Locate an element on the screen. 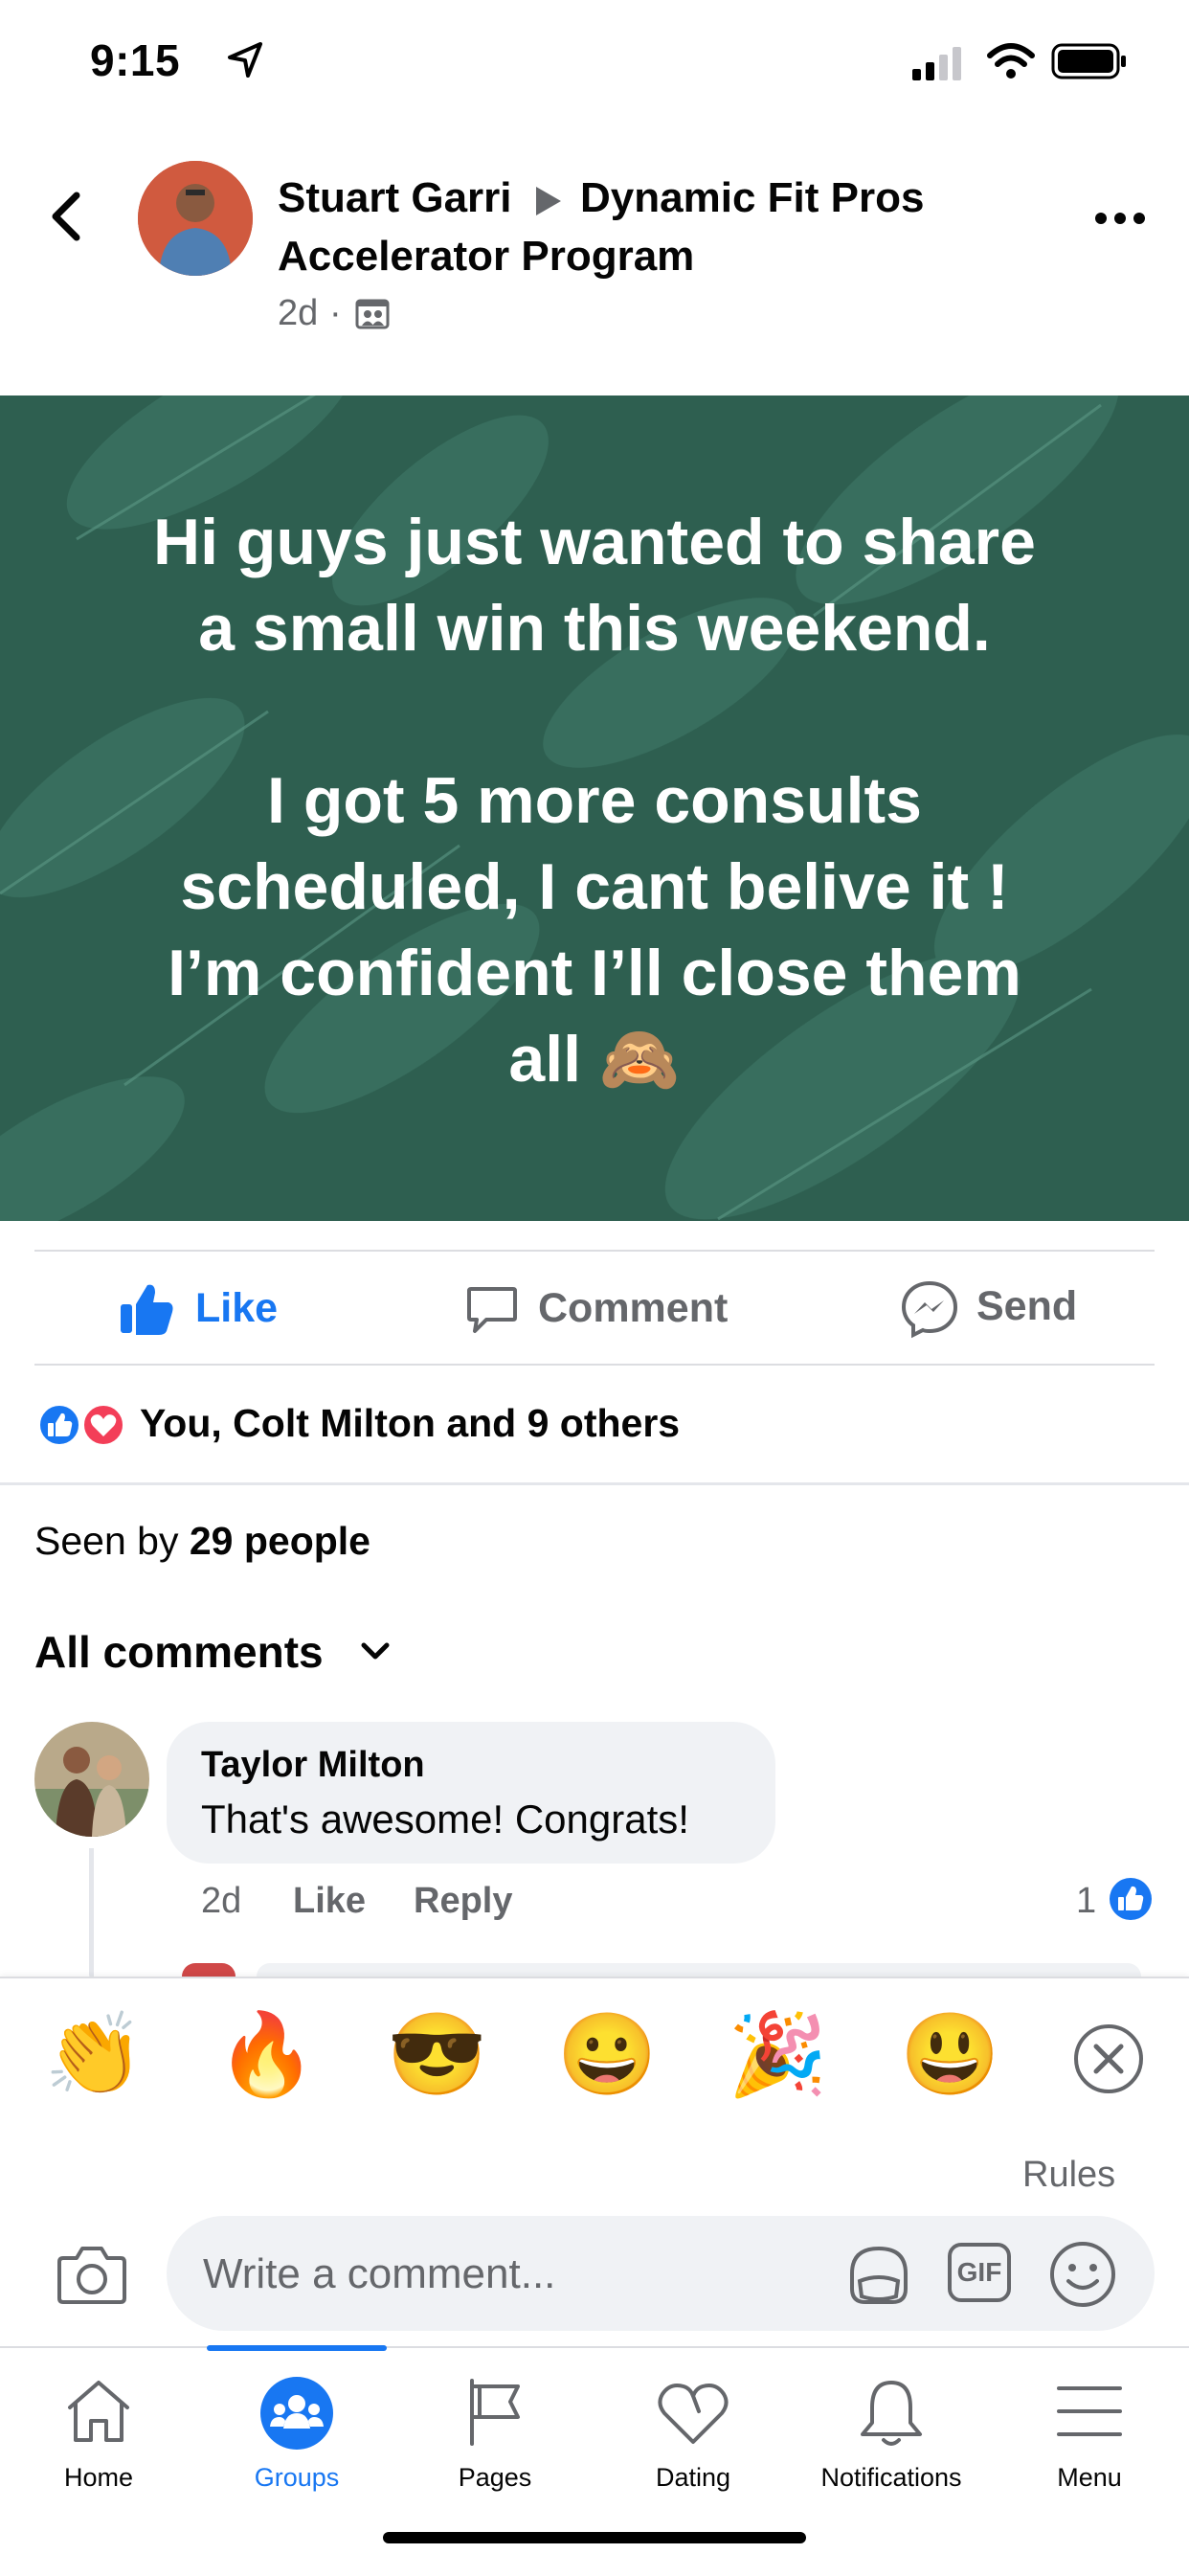 The width and height of the screenshot is (1189, 2576). gif-button: GIF is located at coordinates (979, 2272).